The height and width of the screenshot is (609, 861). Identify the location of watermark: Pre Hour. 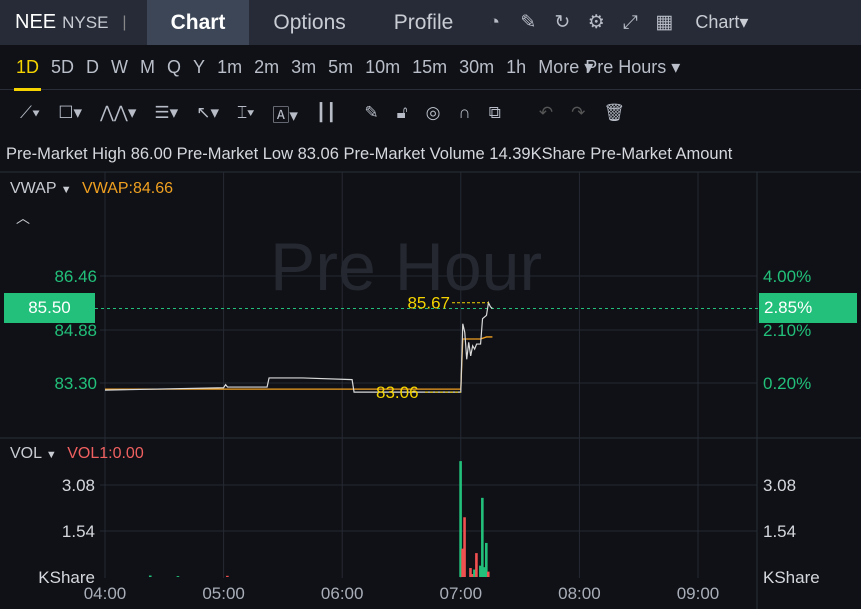
(406, 267).